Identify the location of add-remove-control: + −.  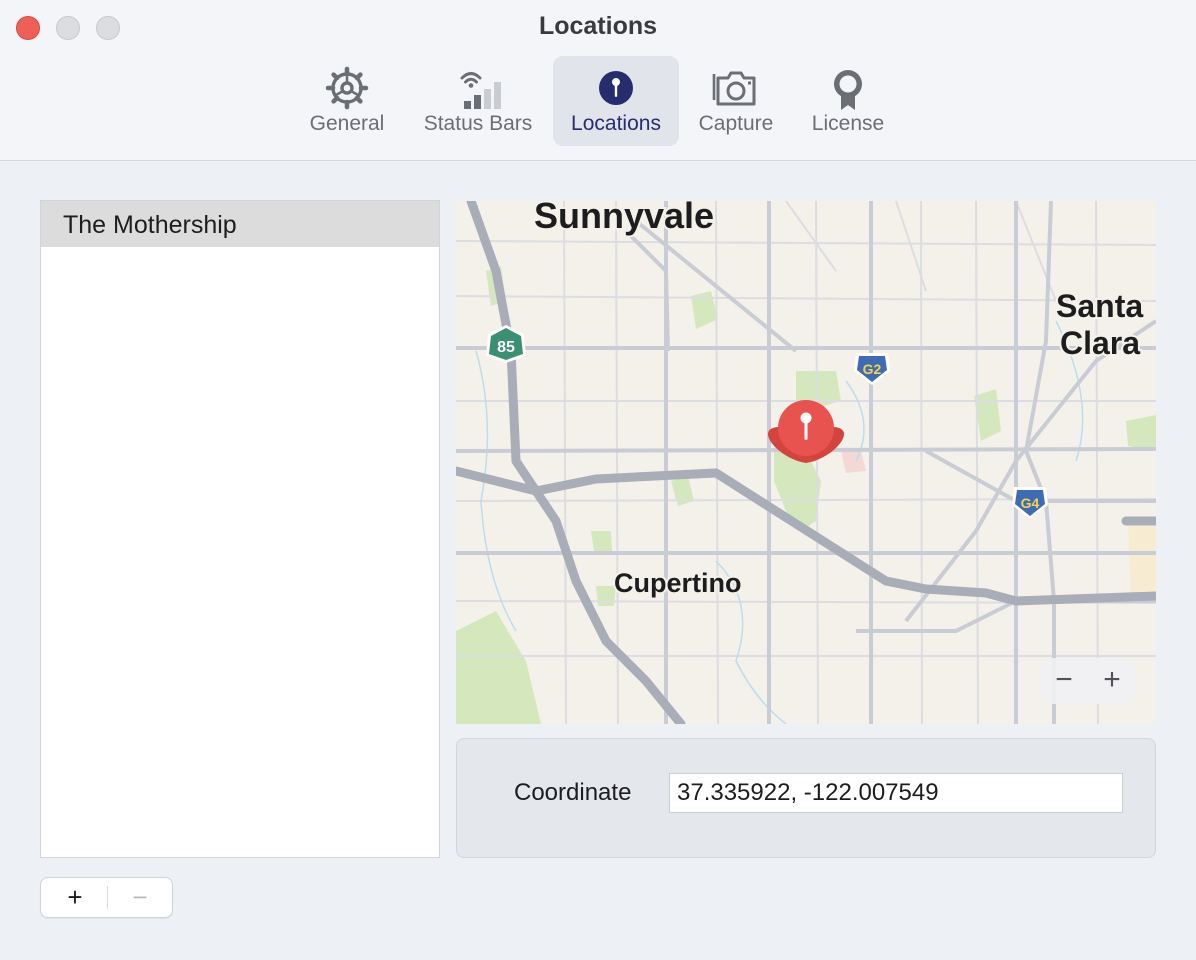
(106, 897).